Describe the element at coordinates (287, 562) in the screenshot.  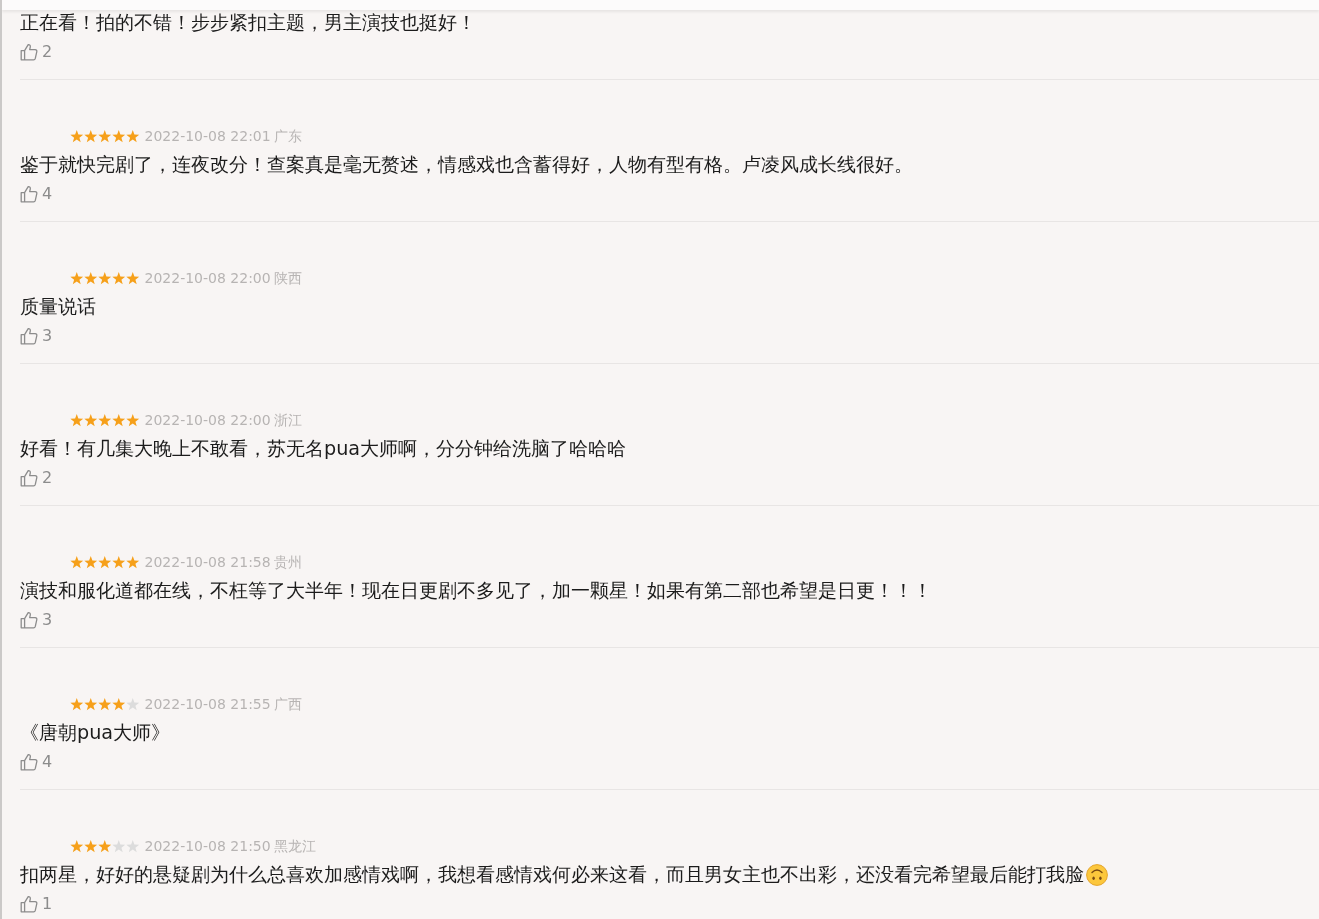
I see `review-region: 贵州` at that location.